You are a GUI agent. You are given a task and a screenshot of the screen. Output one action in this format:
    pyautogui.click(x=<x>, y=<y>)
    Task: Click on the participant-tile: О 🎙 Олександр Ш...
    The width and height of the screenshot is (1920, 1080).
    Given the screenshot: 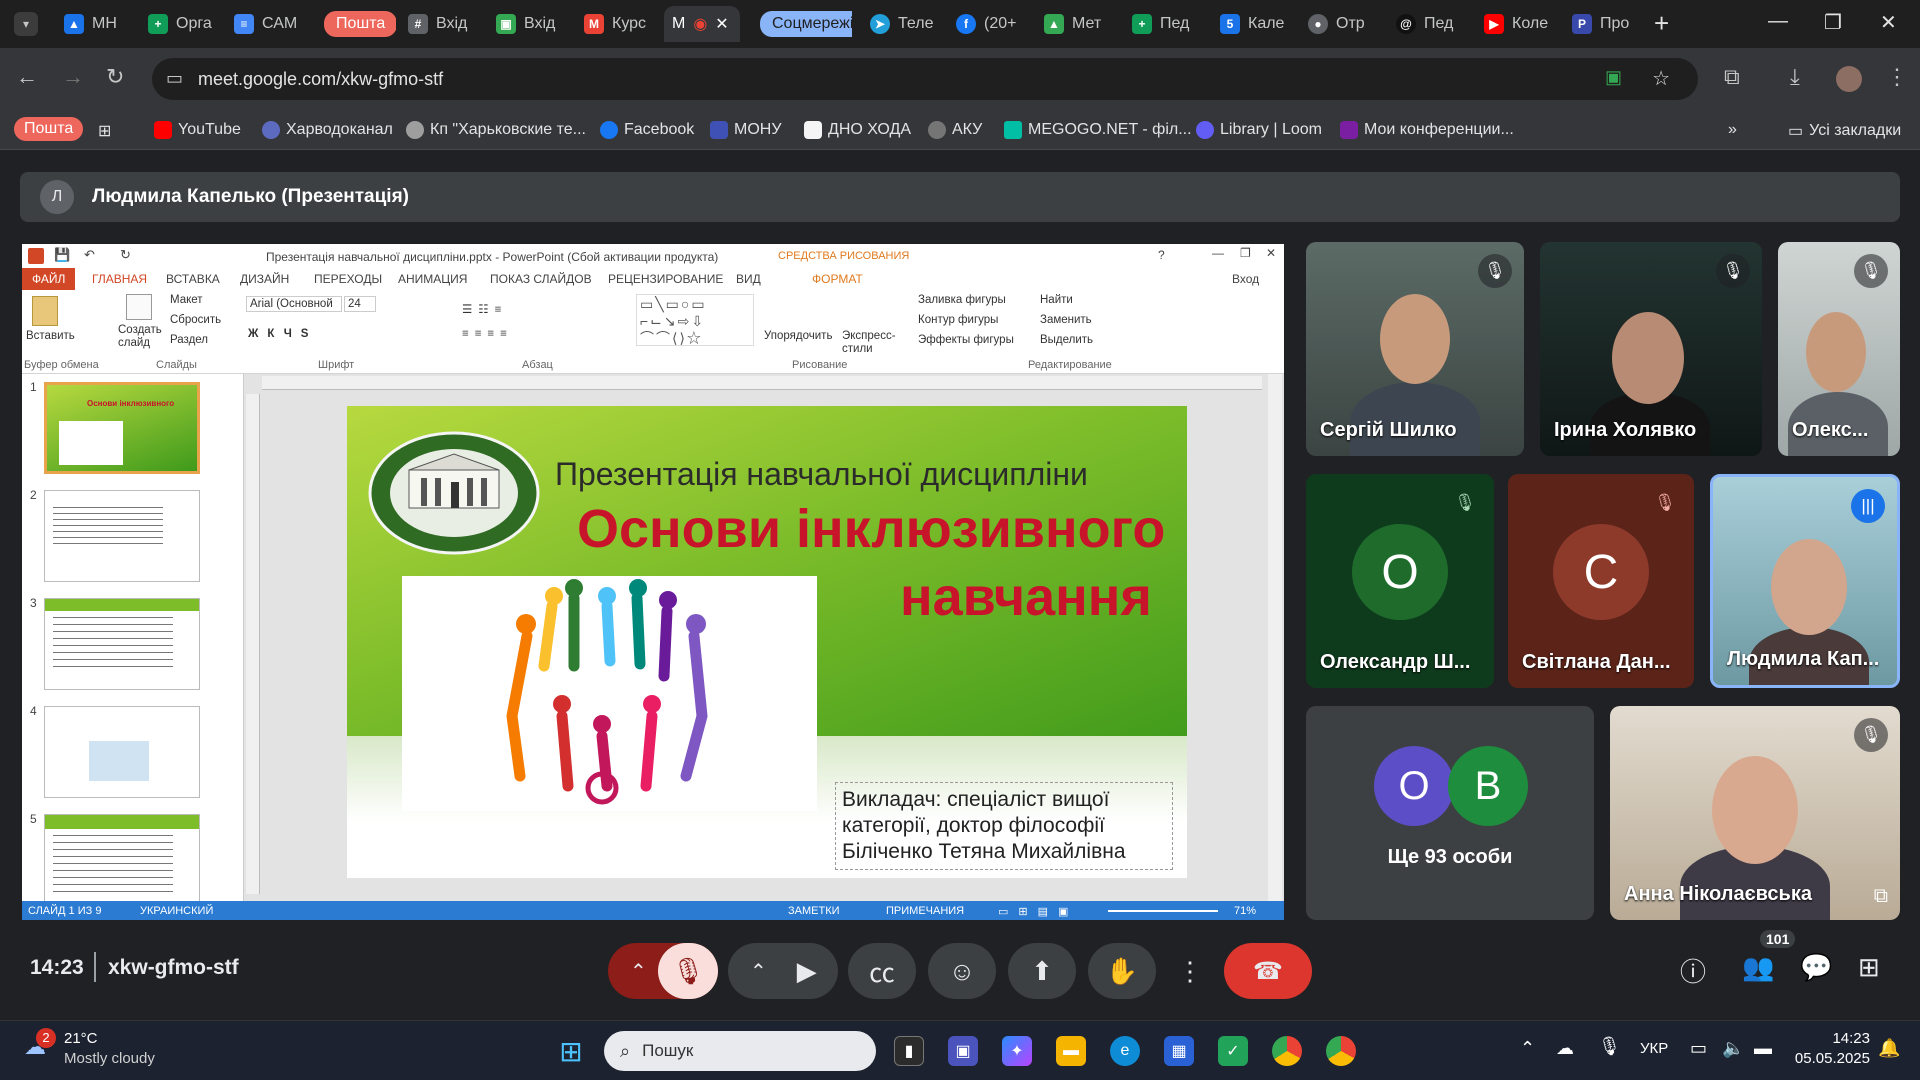 What is the action you would take?
    pyautogui.click(x=1400, y=581)
    